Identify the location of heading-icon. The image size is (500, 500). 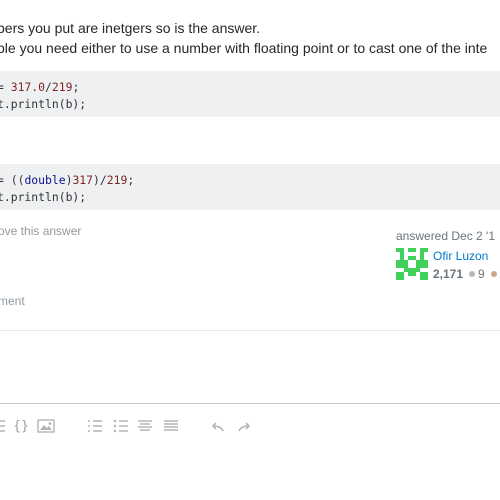
(145, 426).